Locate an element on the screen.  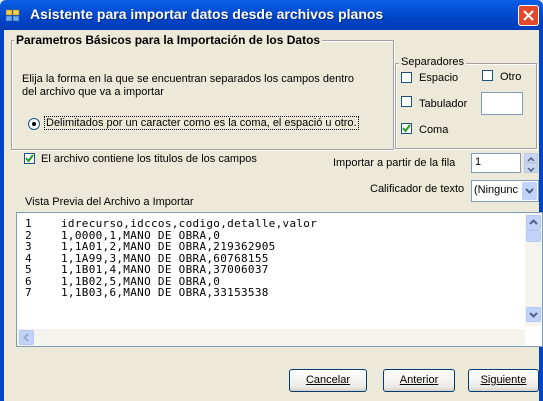
space-label: Espacio is located at coordinates (439, 78).